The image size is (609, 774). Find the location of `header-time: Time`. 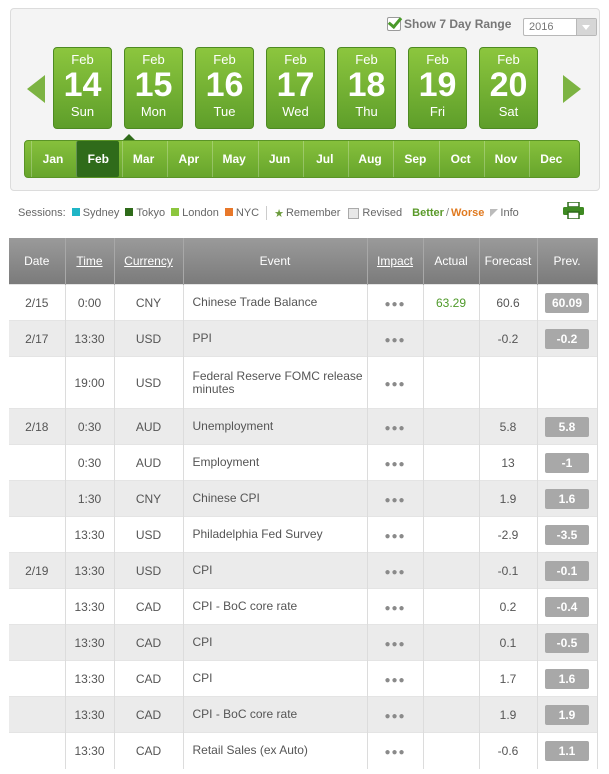

header-time: Time is located at coordinates (90, 261).